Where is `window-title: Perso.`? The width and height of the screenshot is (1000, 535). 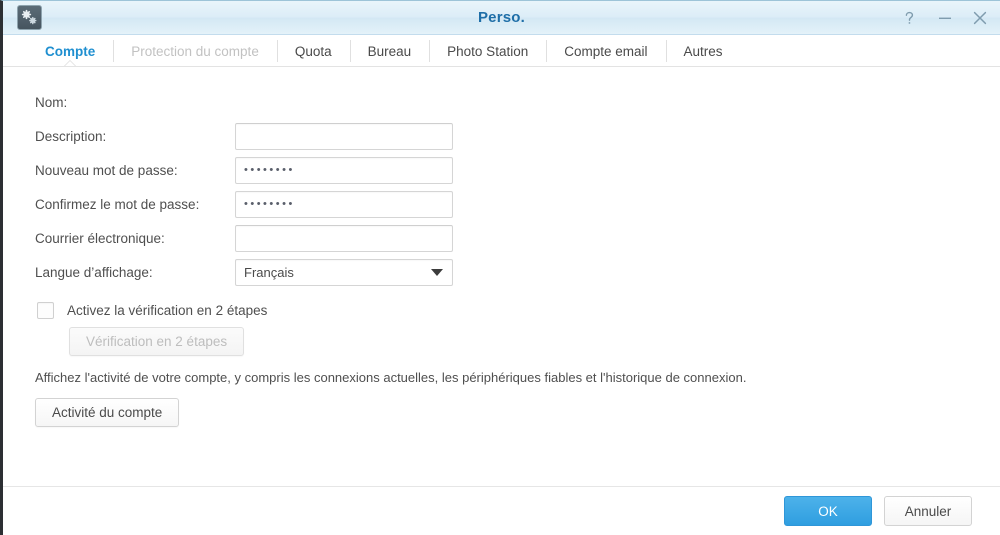 window-title: Perso. is located at coordinates (501, 17).